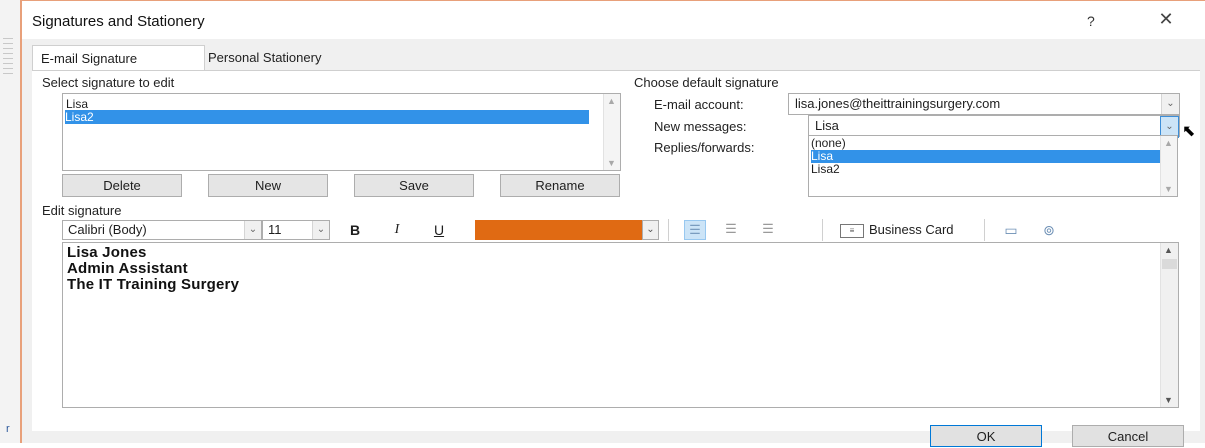 The image size is (1205, 448). What do you see at coordinates (275, 229) in the screenshot?
I see `font-size-value: 11` at bounding box center [275, 229].